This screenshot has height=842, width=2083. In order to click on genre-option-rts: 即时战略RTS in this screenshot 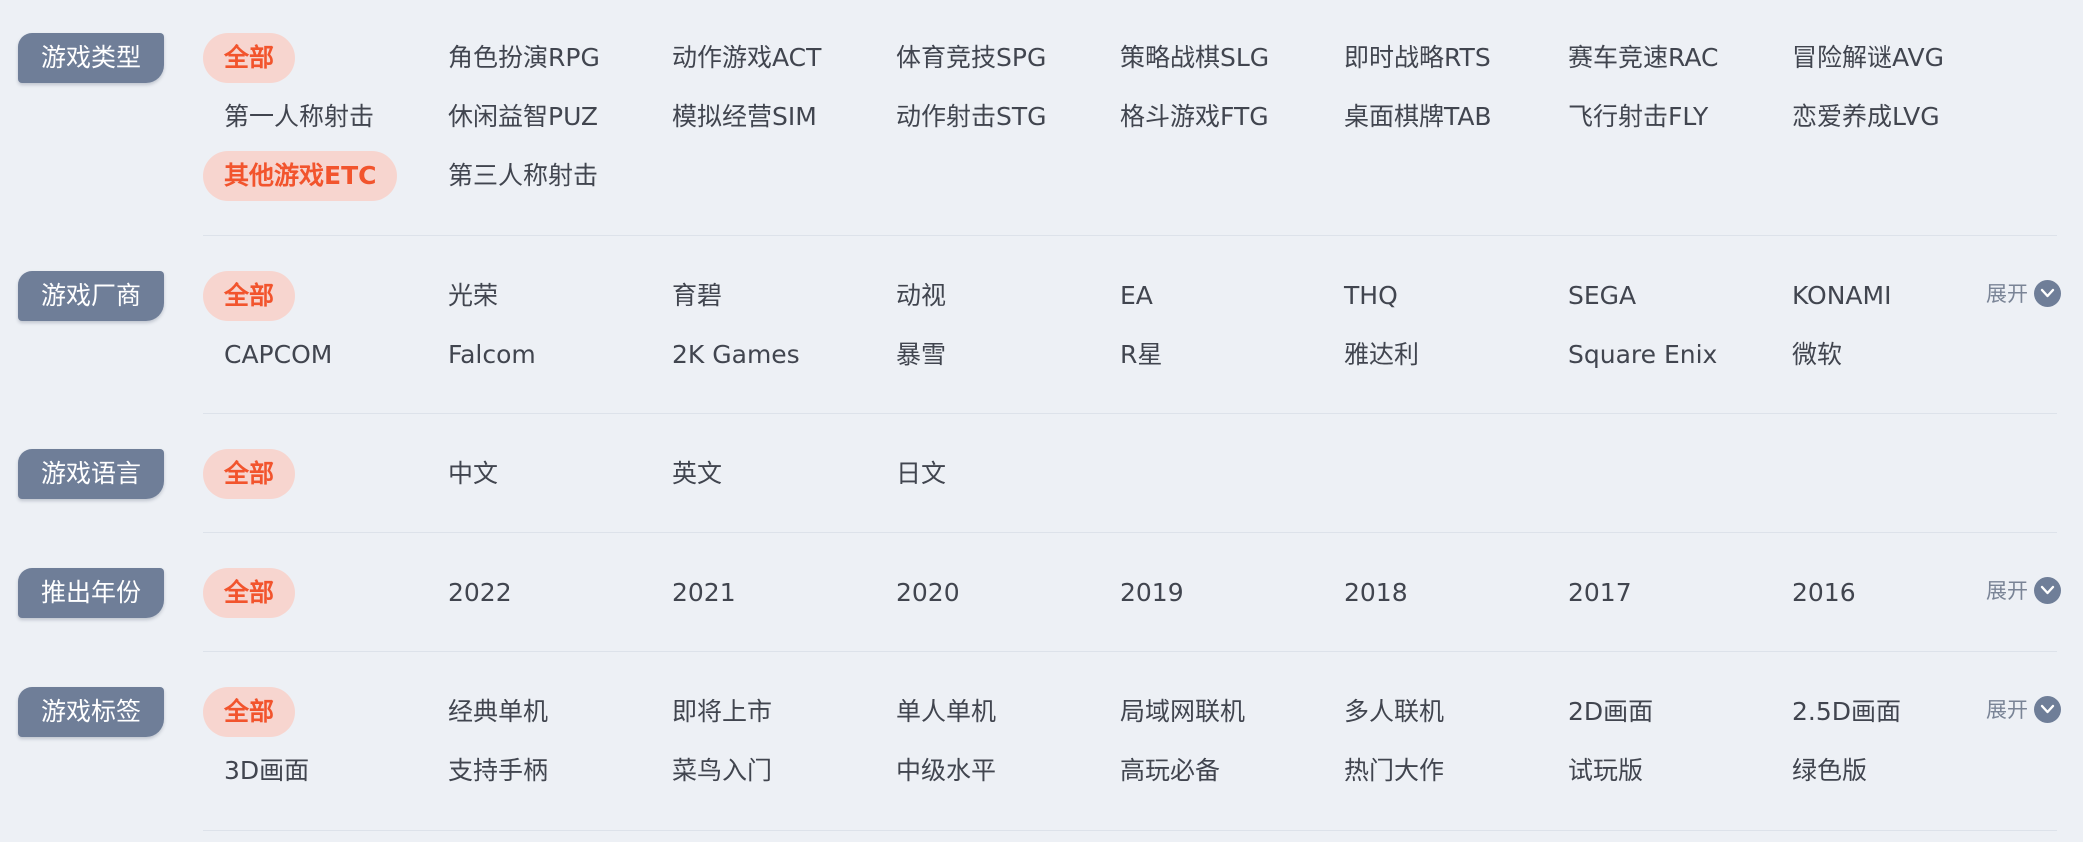, I will do `click(1417, 58)`.